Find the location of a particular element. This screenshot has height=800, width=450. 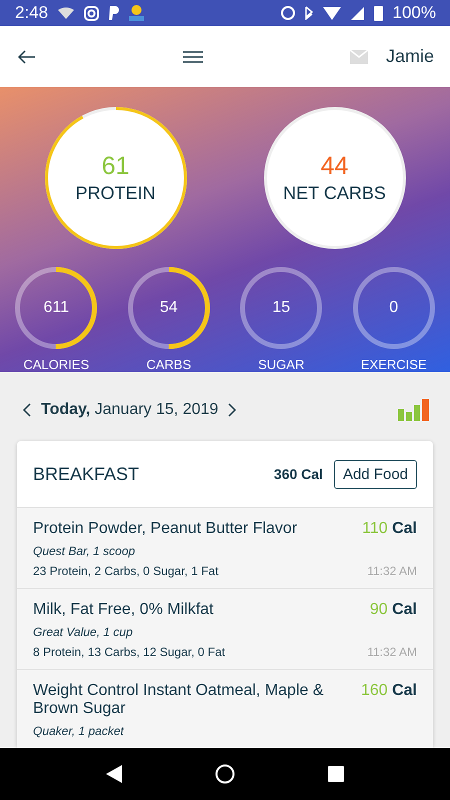

stat-value: 0 is located at coordinates (393, 308).